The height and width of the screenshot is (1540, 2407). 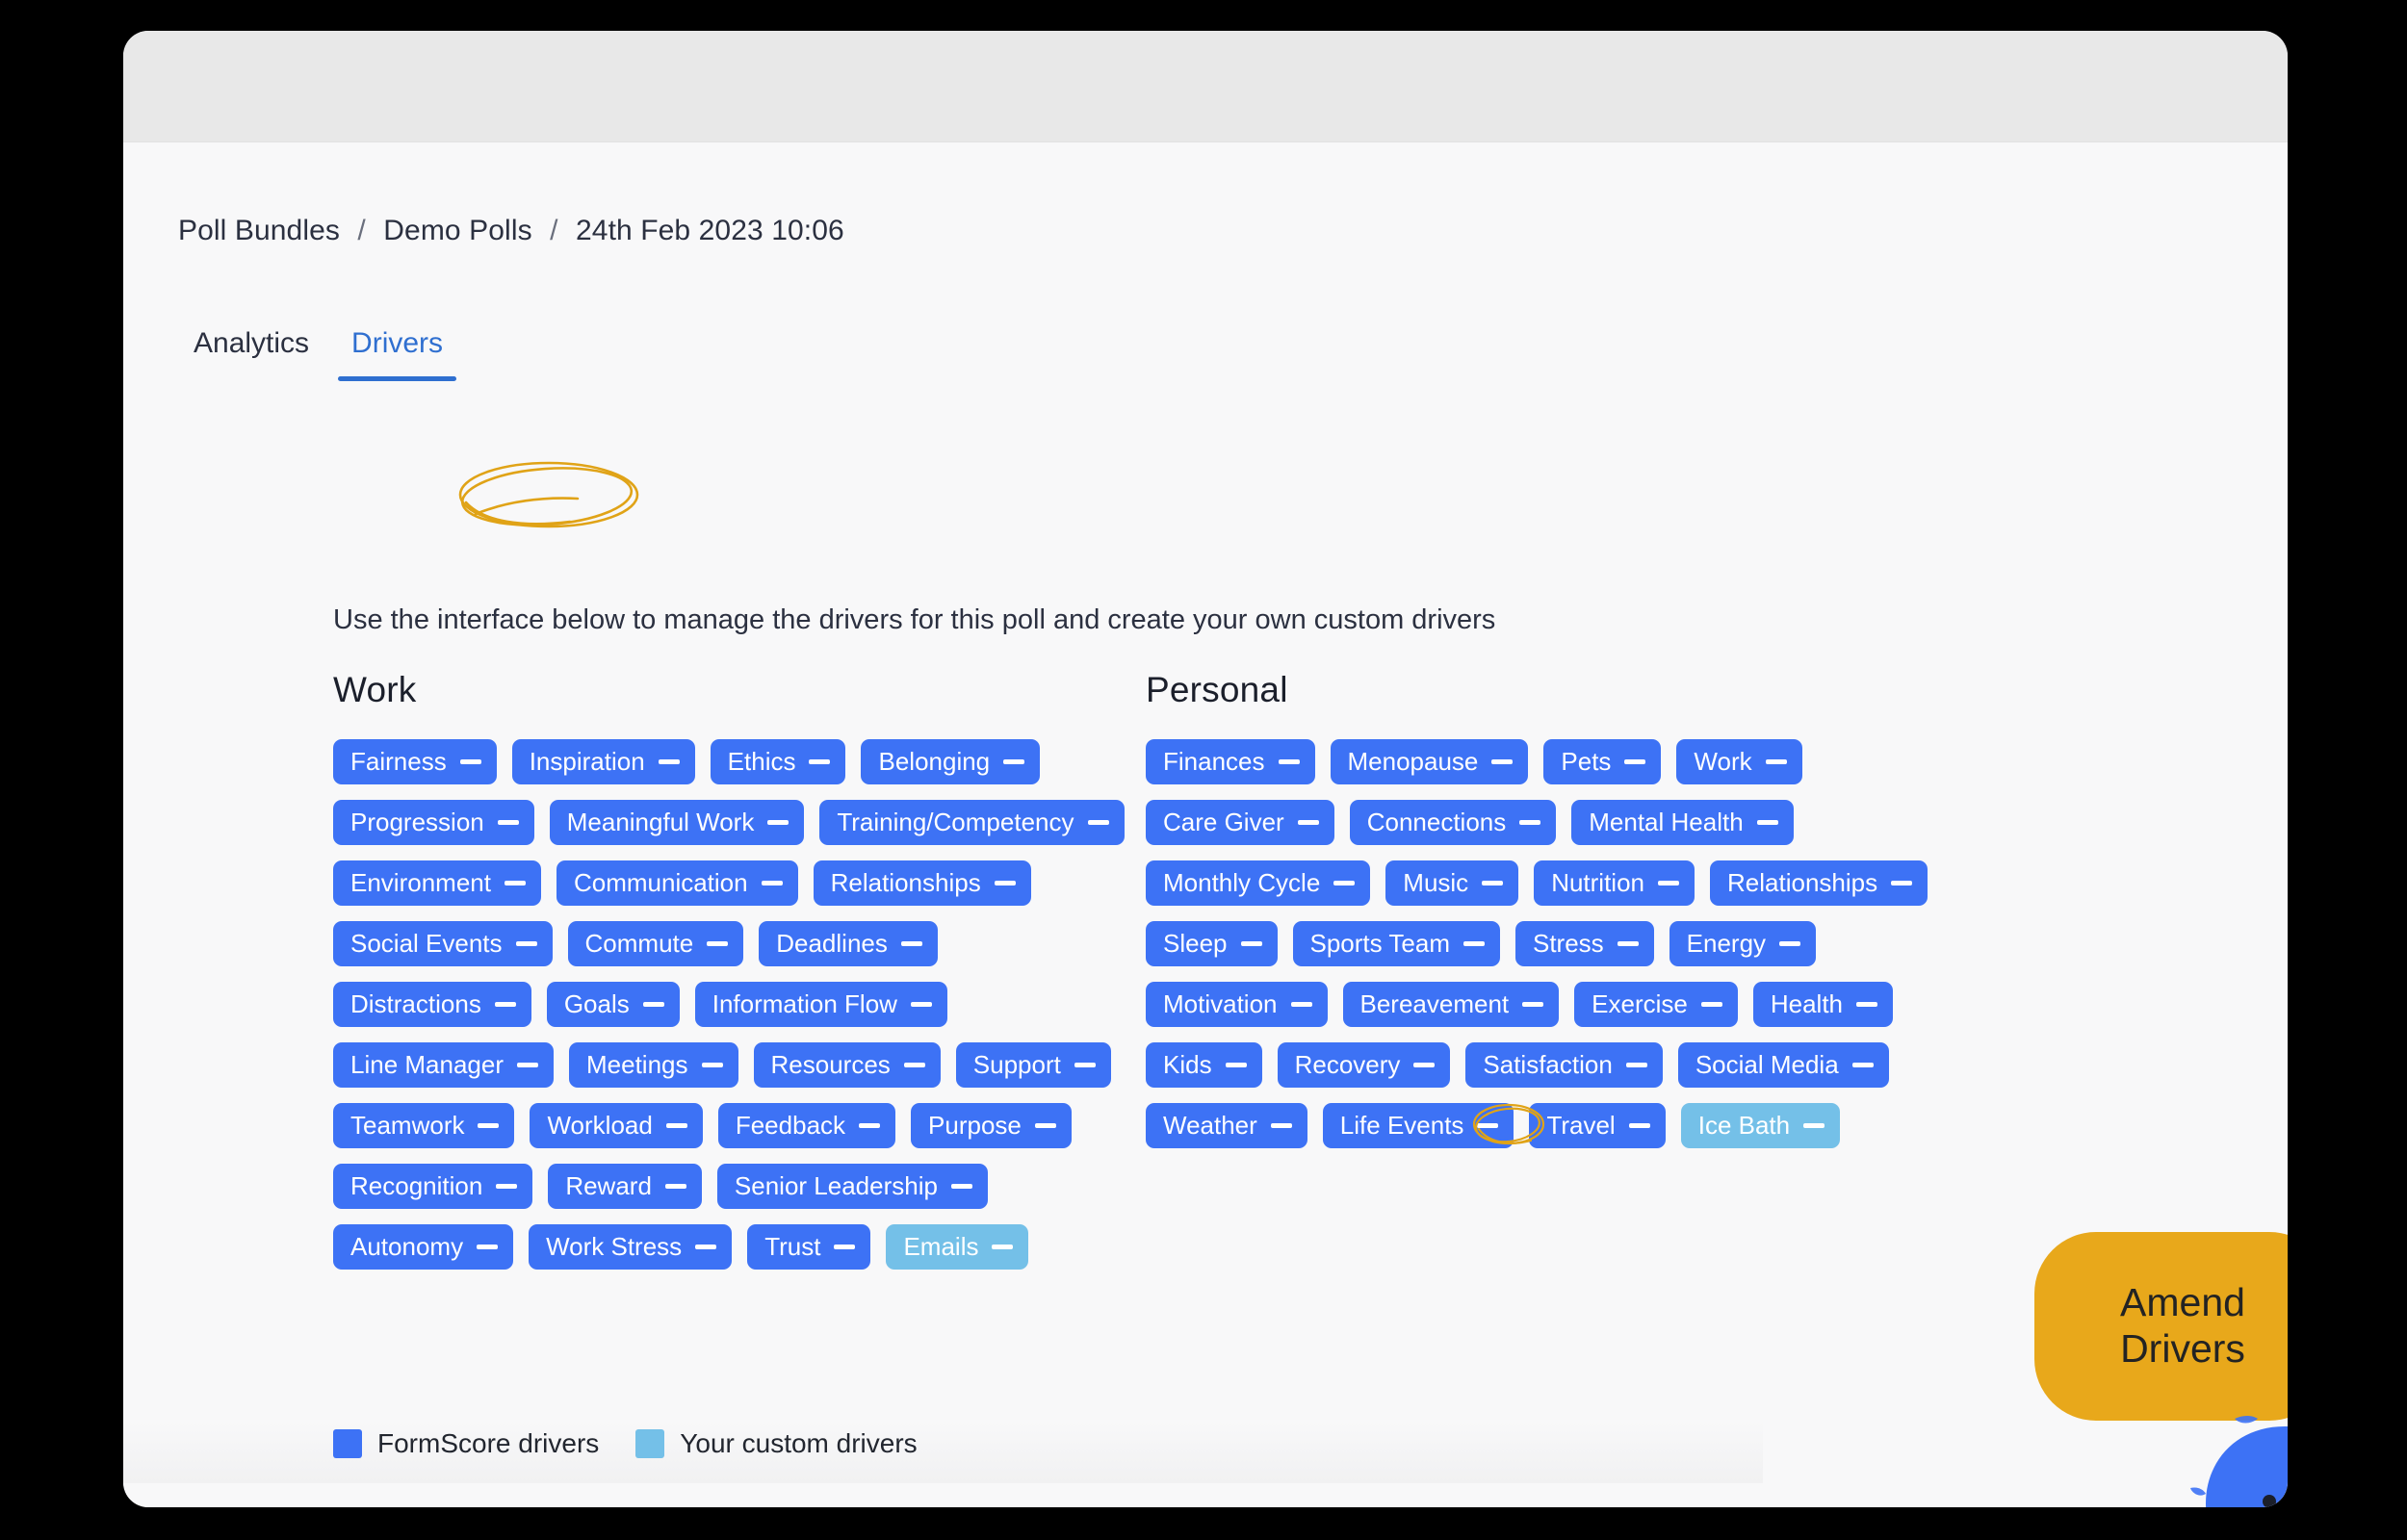 What do you see at coordinates (1429, 761) in the screenshot?
I see `driver-chip-menopause: Menopause` at bounding box center [1429, 761].